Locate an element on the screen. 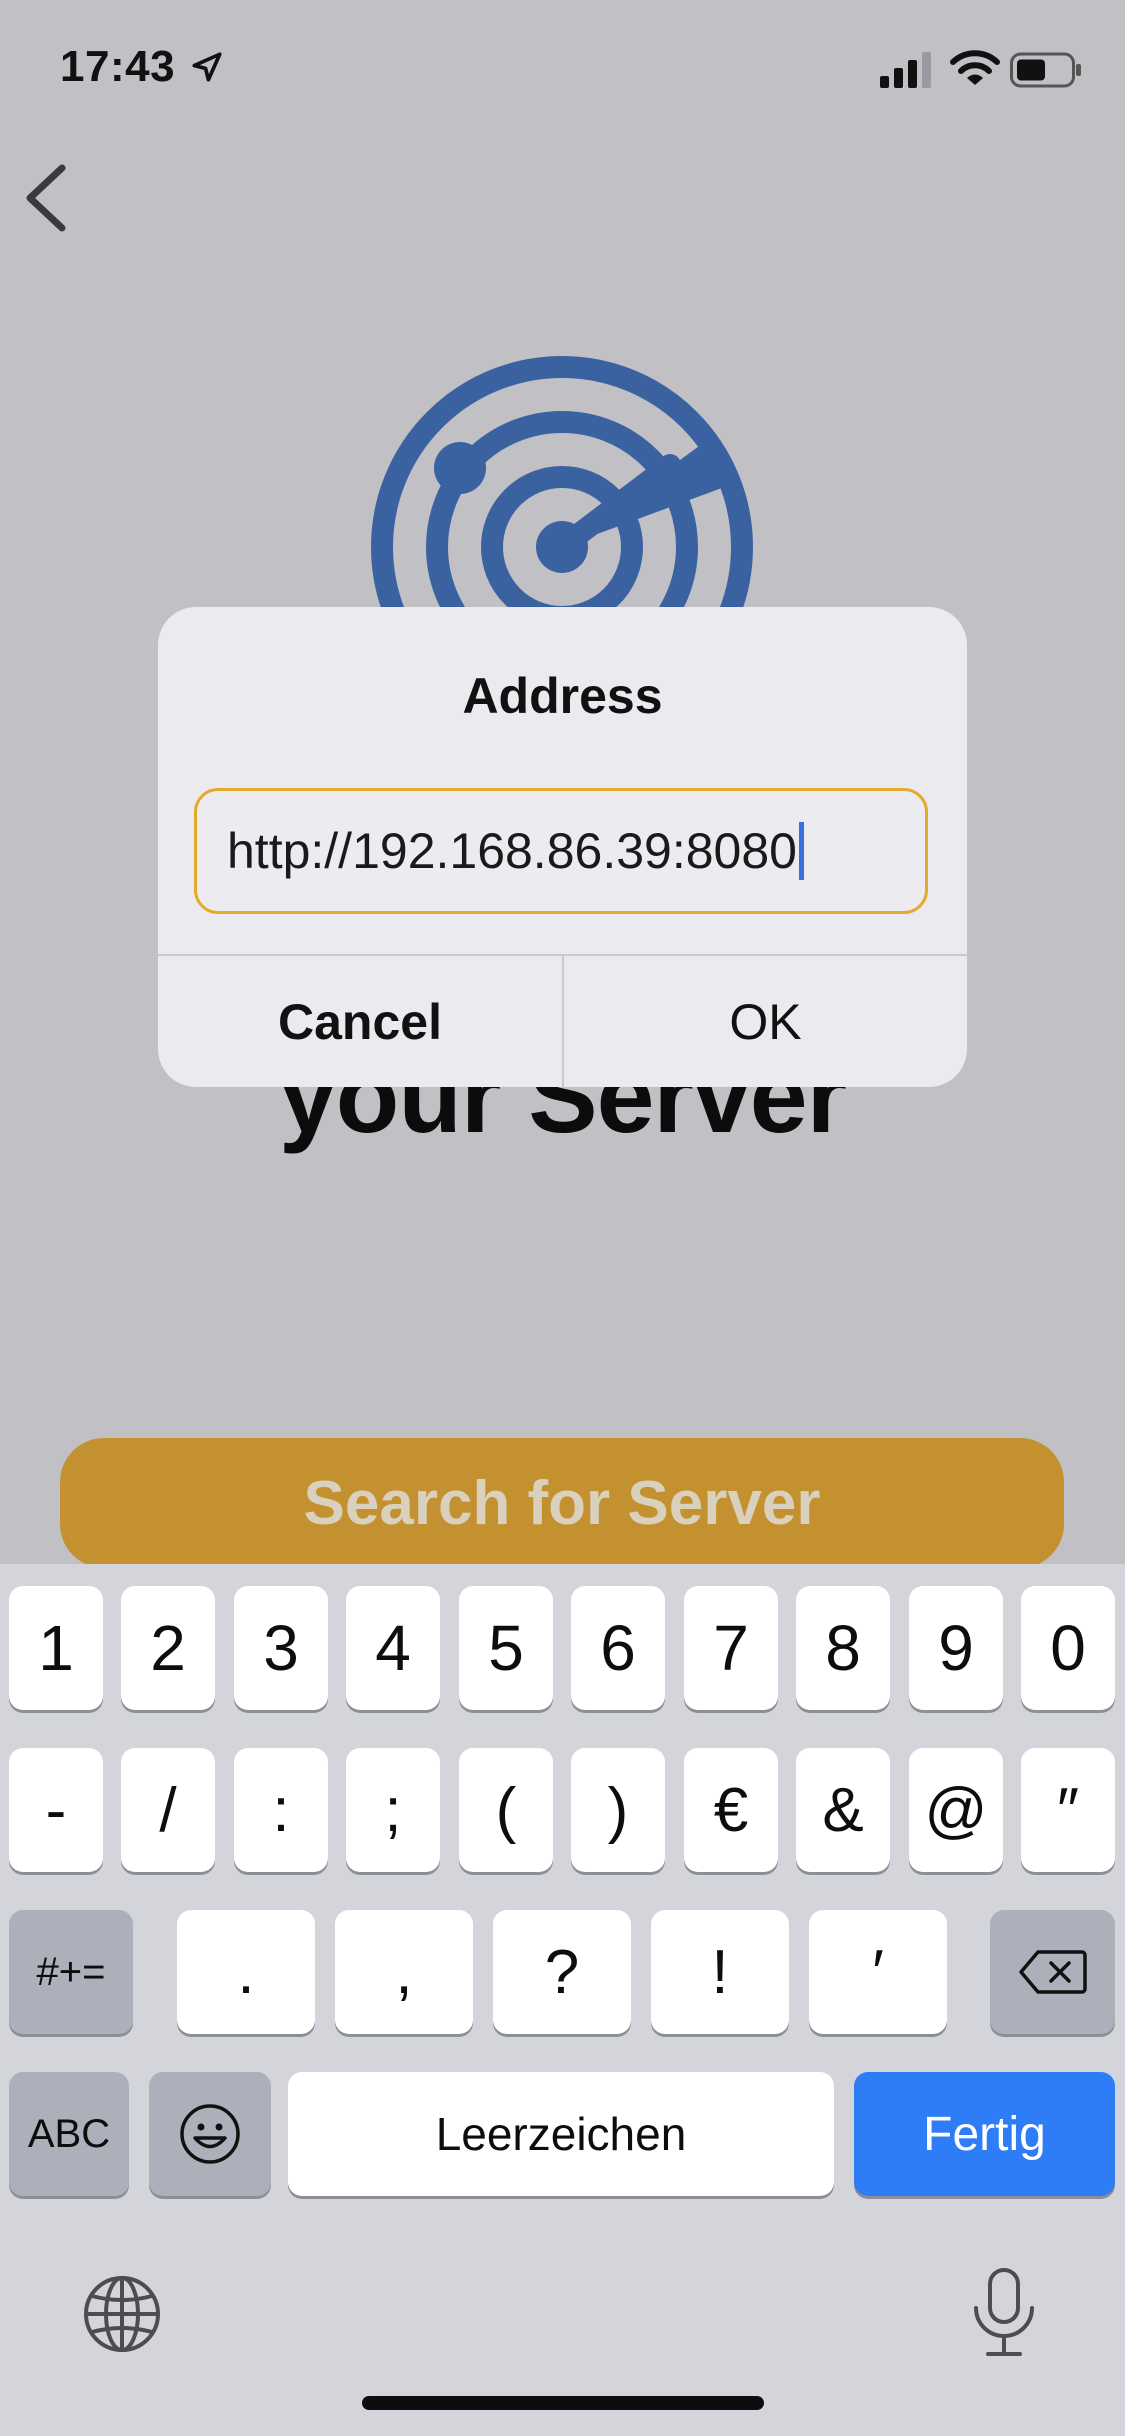 The height and width of the screenshot is (2436, 1125). key-question: ? is located at coordinates (562, 1972).